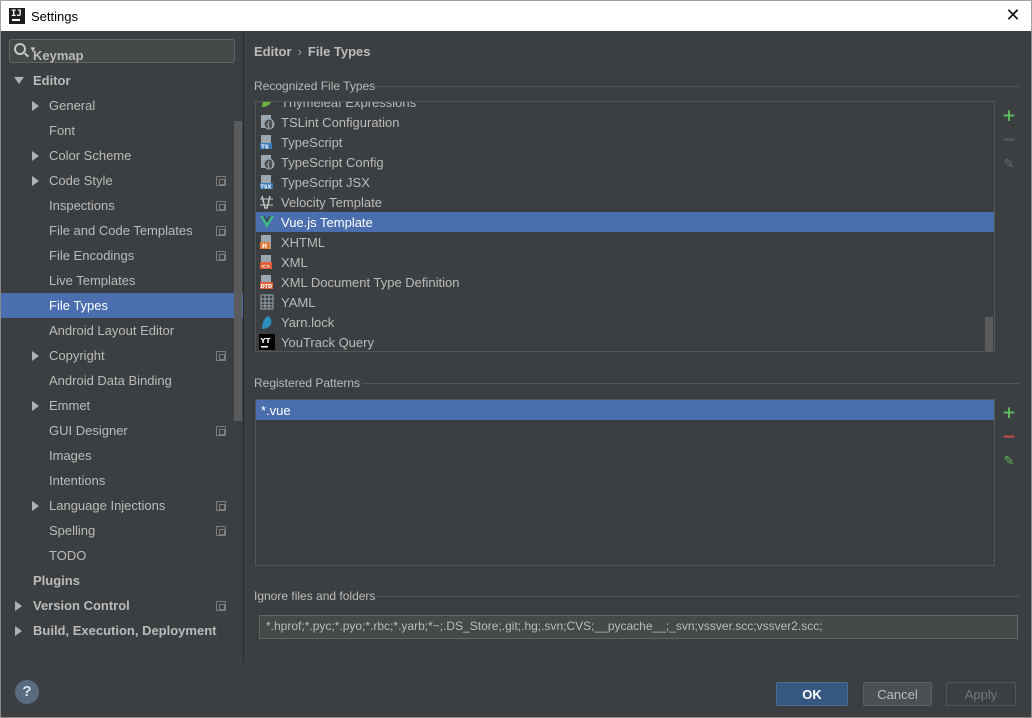 This screenshot has width=1032, height=718. I want to click on registered-patterns-label: Registered Patterns, so click(307, 383).